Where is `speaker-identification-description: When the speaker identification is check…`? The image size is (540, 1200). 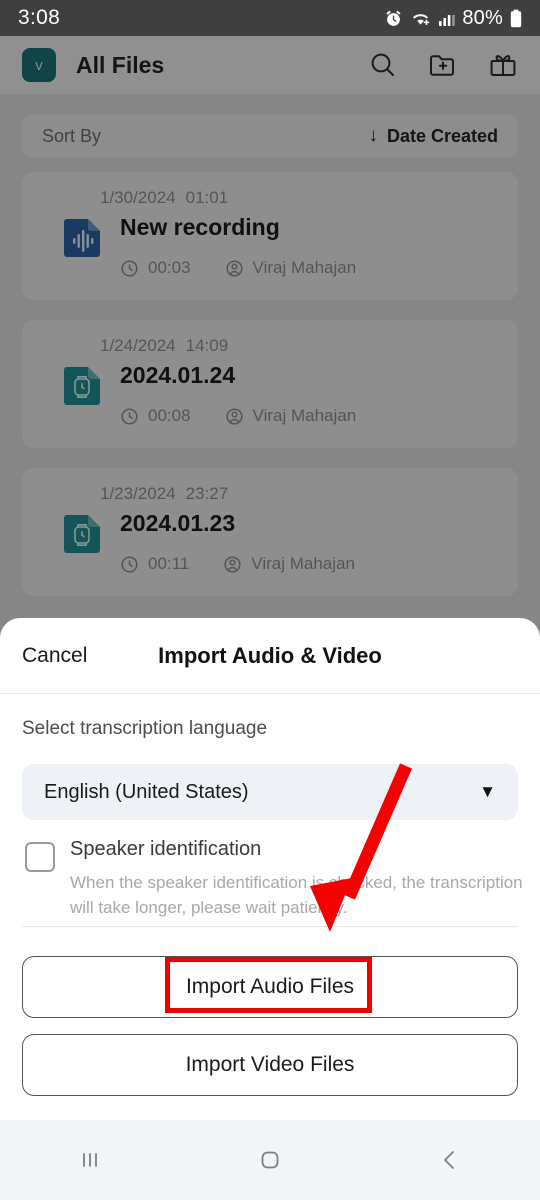
speaker-identification-description: When the speaker identification is check… is located at coordinates (296, 895).